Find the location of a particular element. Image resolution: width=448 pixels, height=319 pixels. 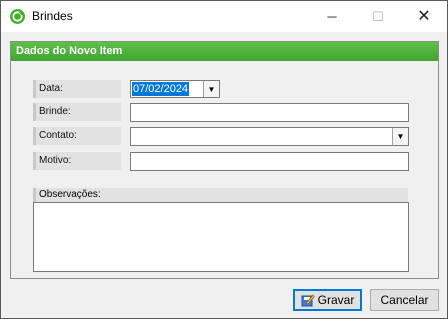

save-pencil-icon is located at coordinates (308, 300).